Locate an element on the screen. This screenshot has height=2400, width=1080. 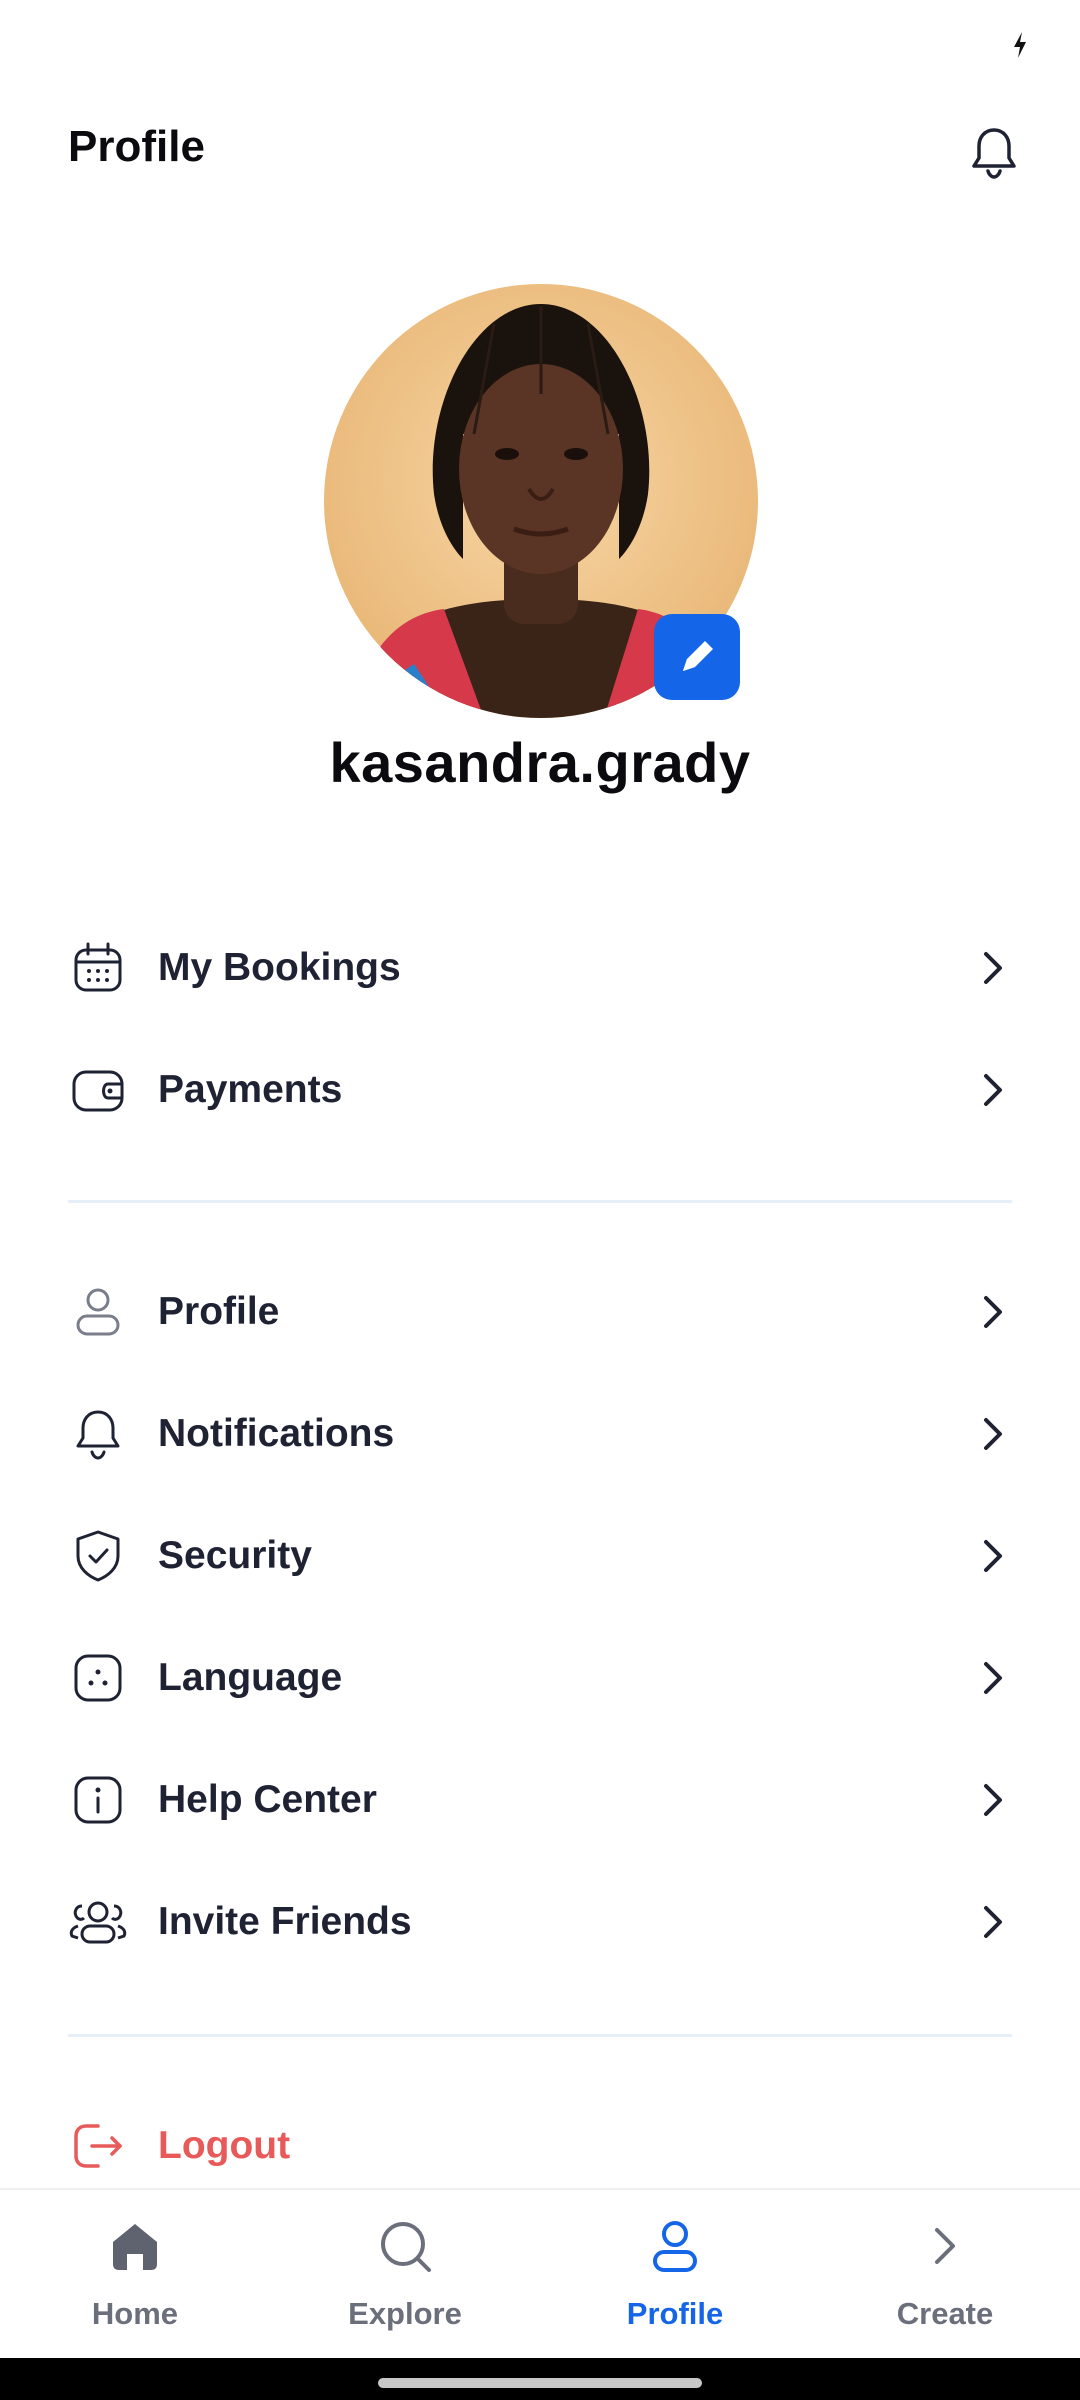
menu-item-profile: Profile is located at coordinates (540, 1312).